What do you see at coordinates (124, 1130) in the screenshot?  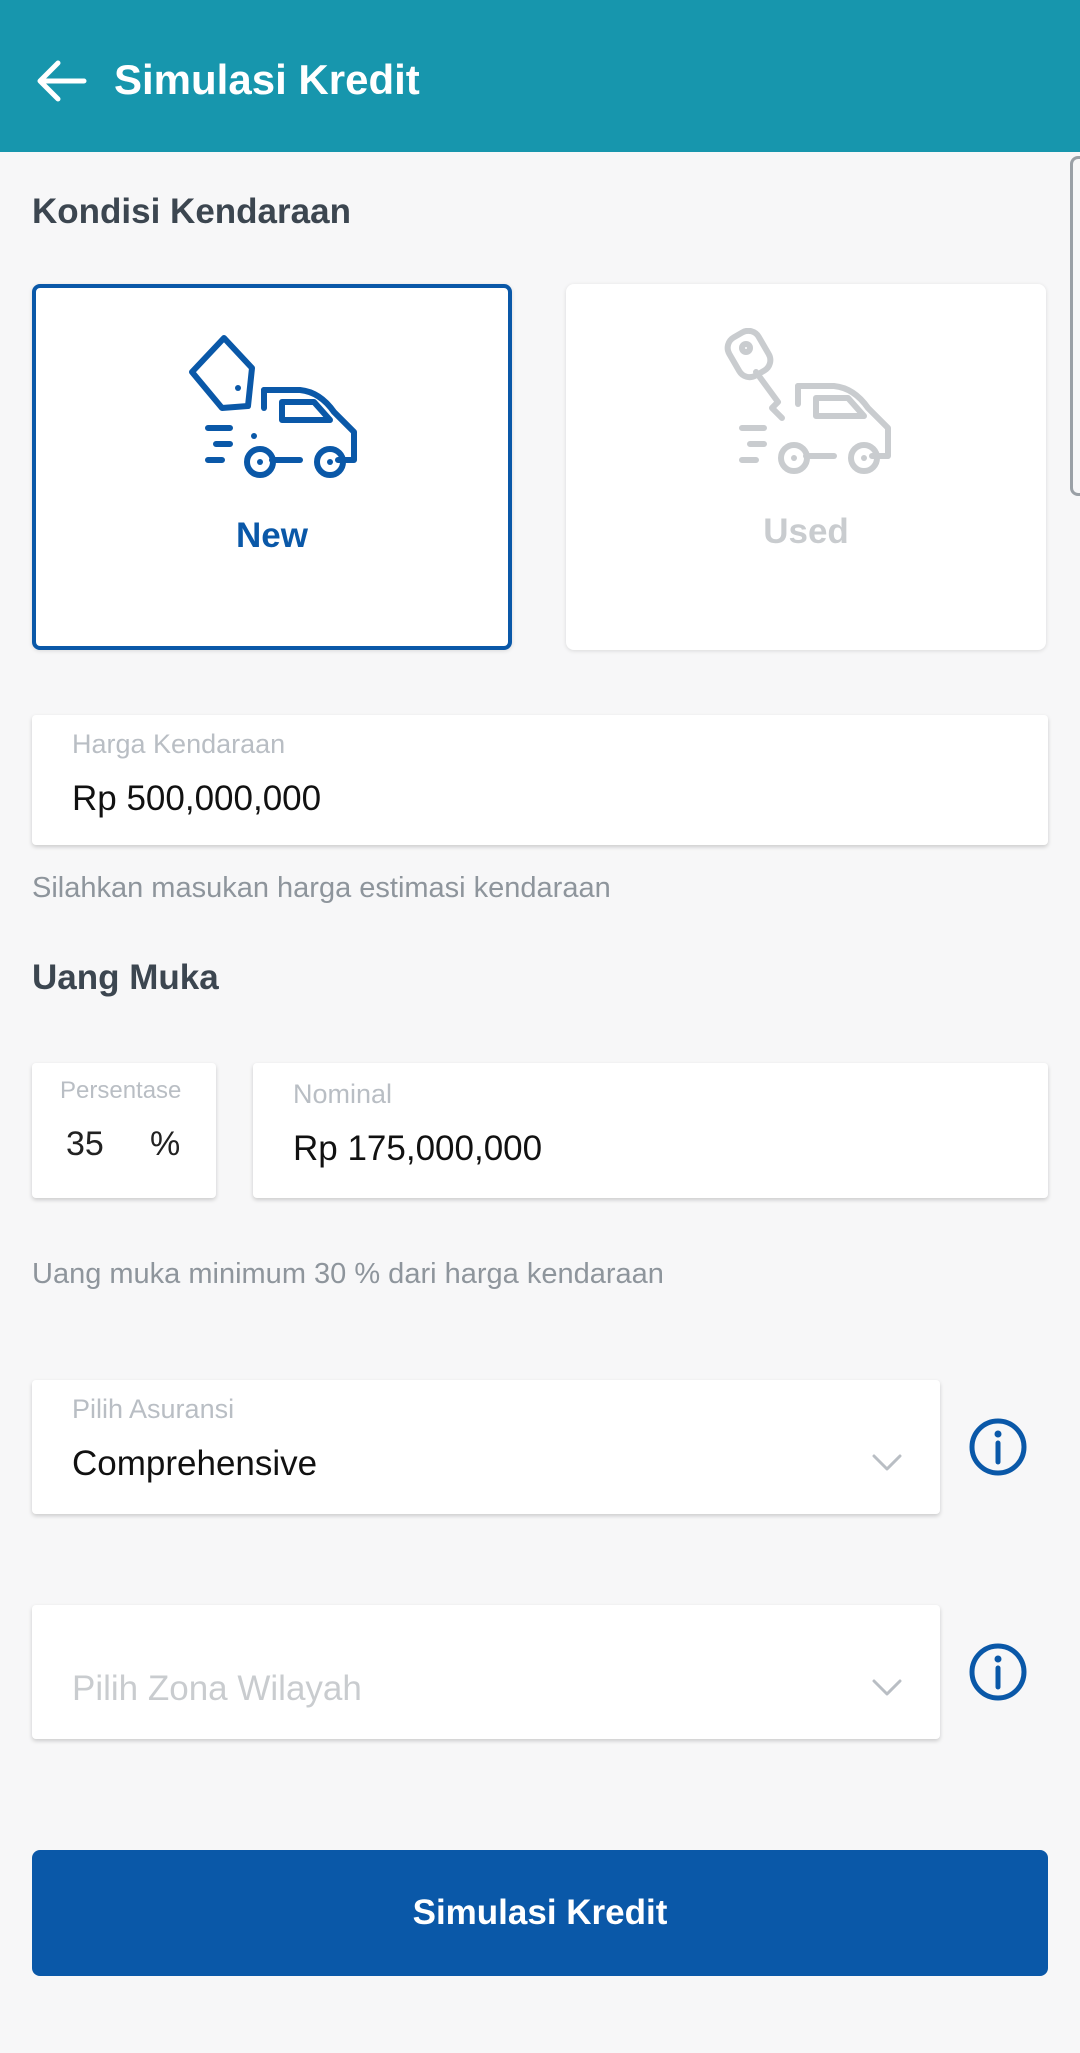 I see `persentase-field: Persentase 35 %` at bounding box center [124, 1130].